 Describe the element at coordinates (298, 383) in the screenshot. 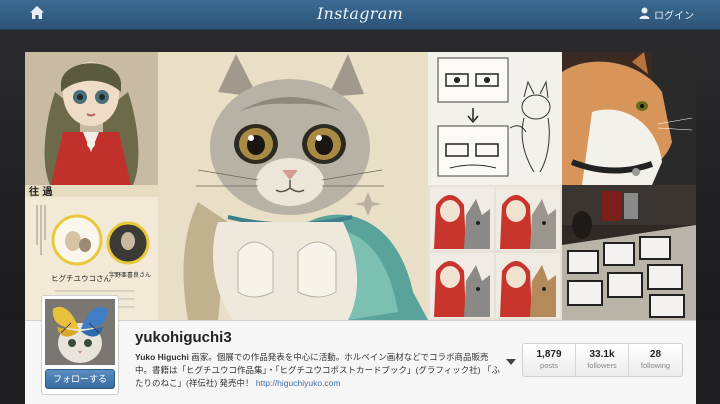

I see `bio-link: http://higuchiyuko.com` at that location.